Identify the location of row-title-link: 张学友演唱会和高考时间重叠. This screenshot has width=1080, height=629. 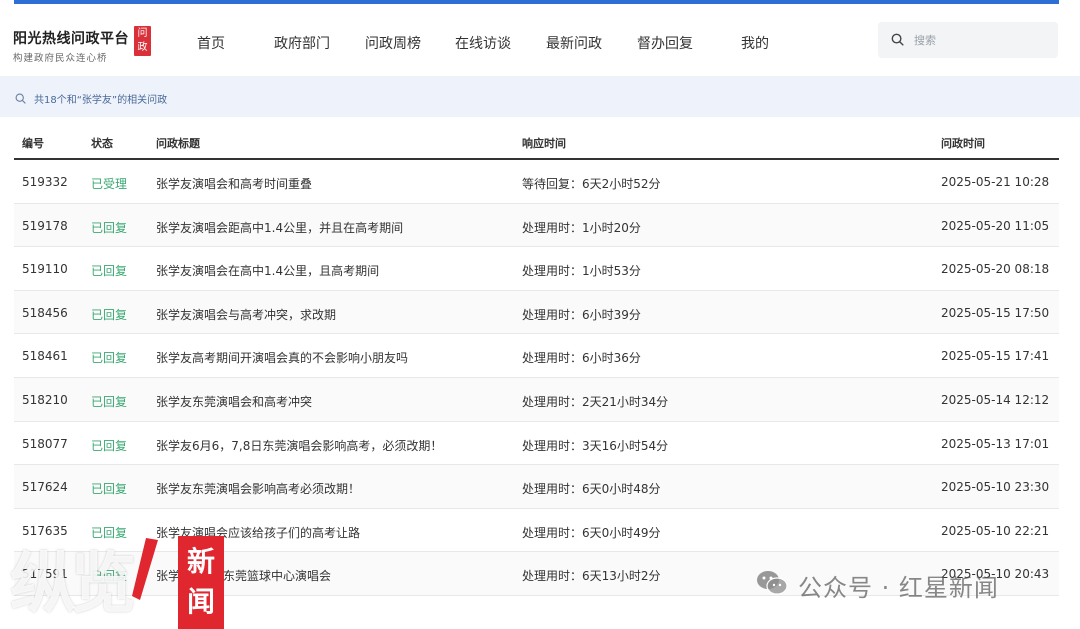
(234, 183).